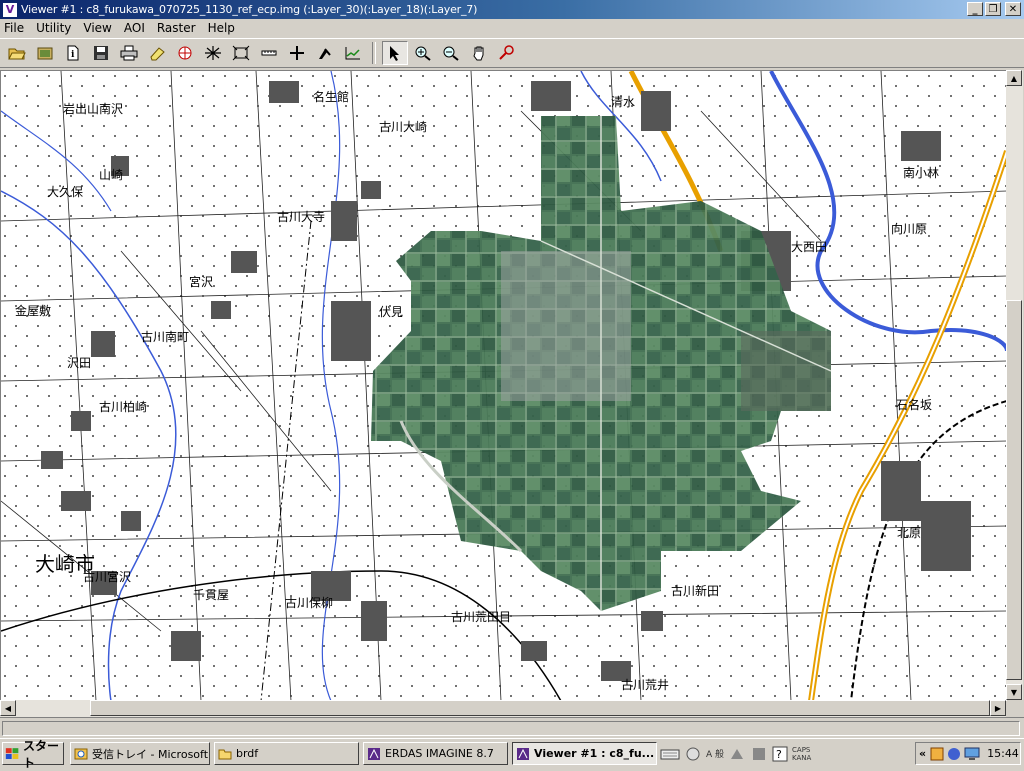 The image size is (1024, 771). I want to click on place-label: 金屋敷, so click(33, 310).